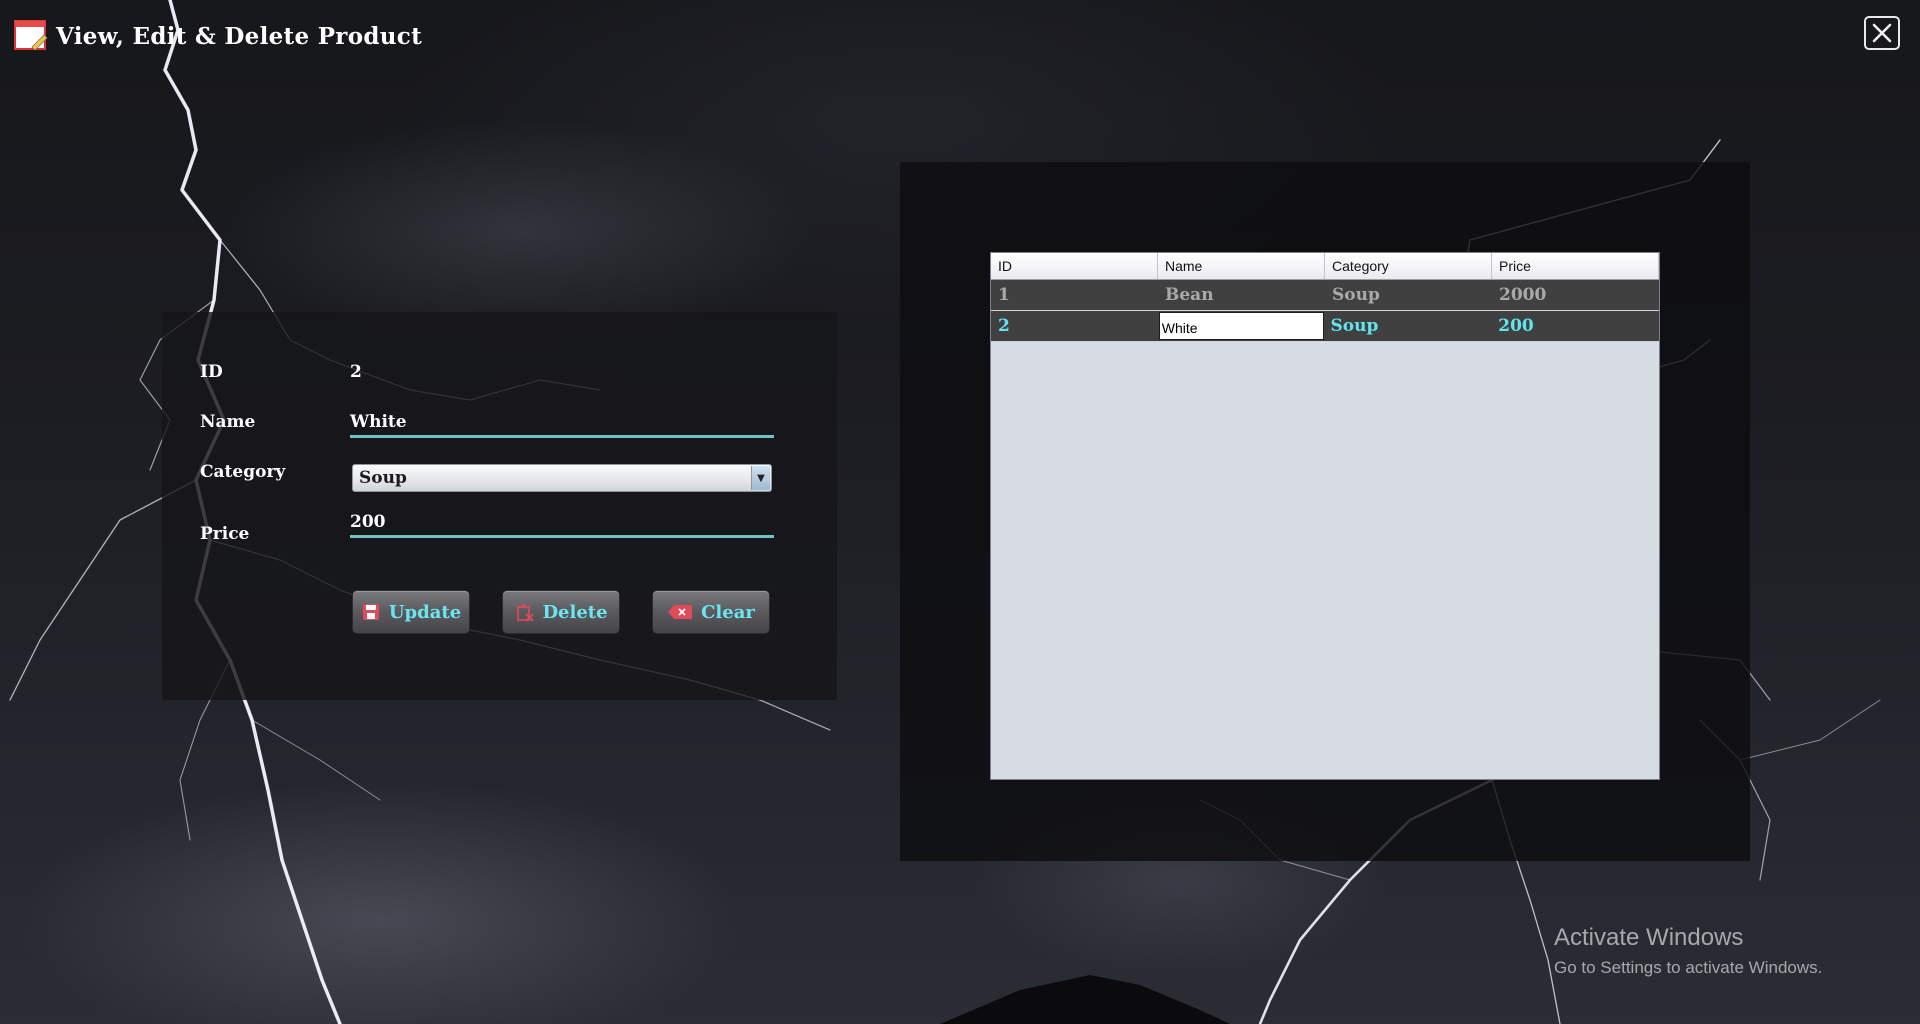 The width and height of the screenshot is (1920, 1024). What do you see at coordinates (425, 612) in the screenshot?
I see `update-button-label: Update` at bounding box center [425, 612].